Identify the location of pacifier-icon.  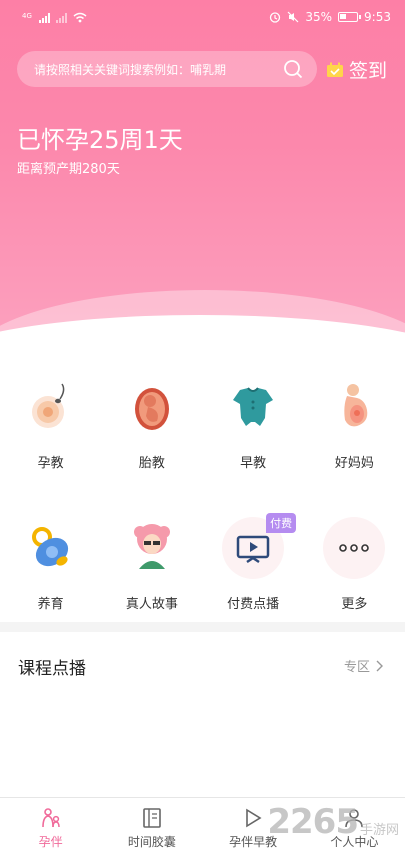
(51, 548).